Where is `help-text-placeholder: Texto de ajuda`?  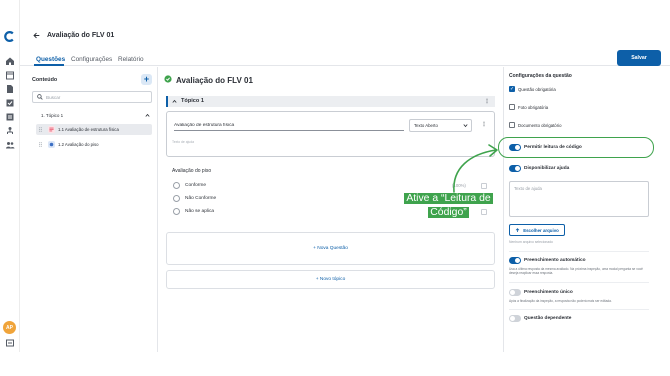
help-text-placeholder: Texto de ajuda is located at coordinates (183, 142).